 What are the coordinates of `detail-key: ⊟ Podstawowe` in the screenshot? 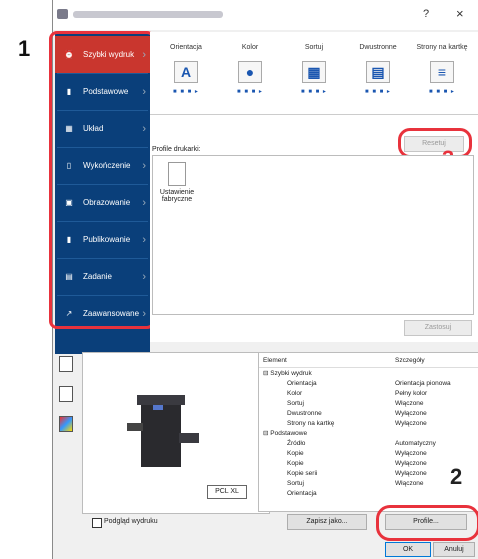 It's located at (285, 433).